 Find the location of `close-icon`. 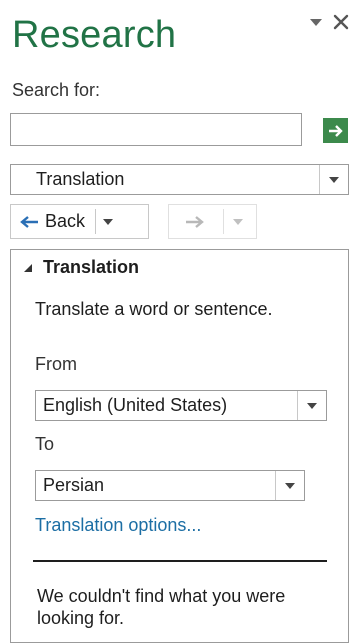

close-icon is located at coordinates (341, 22).